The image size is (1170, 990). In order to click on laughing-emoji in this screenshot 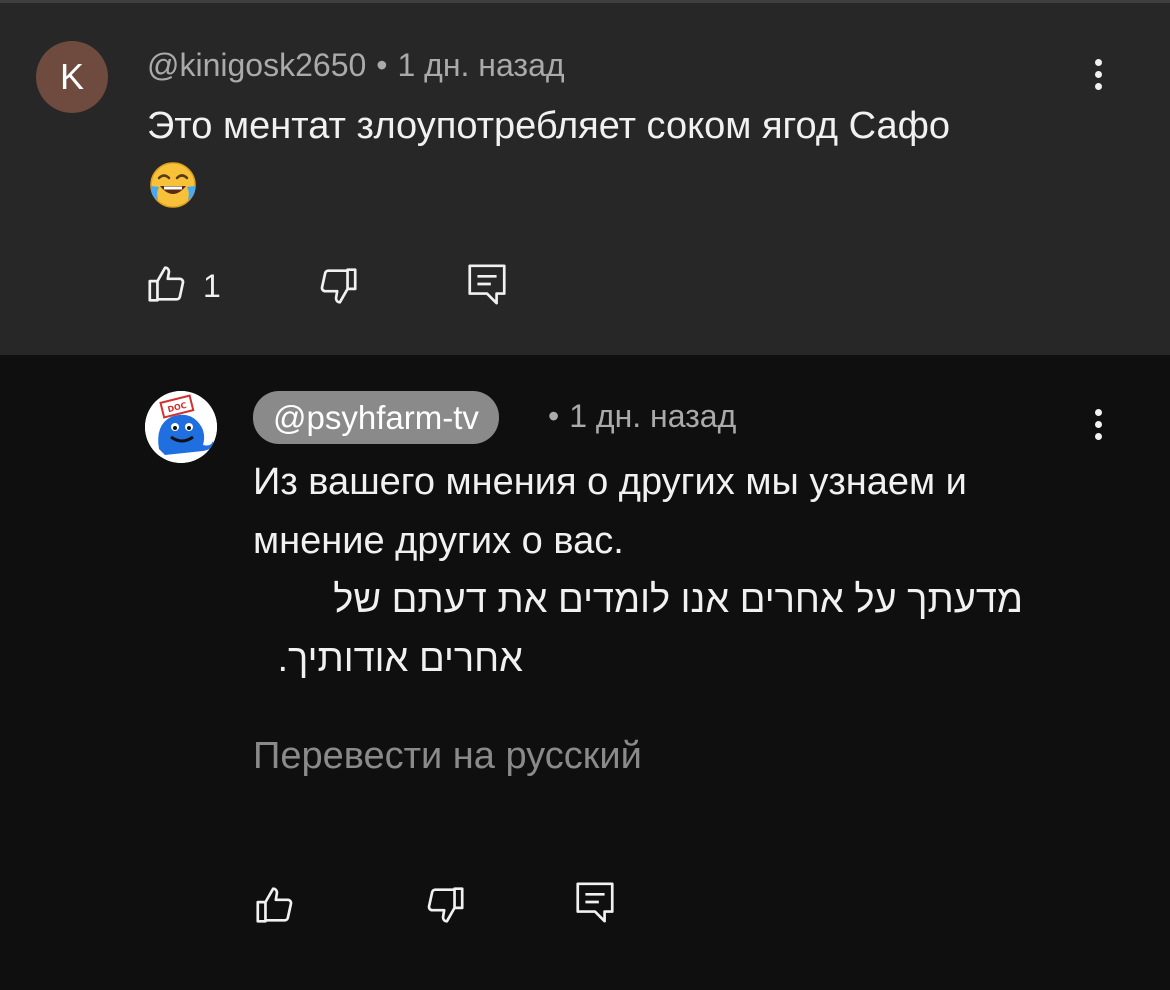, I will do `click(173, 186)`.